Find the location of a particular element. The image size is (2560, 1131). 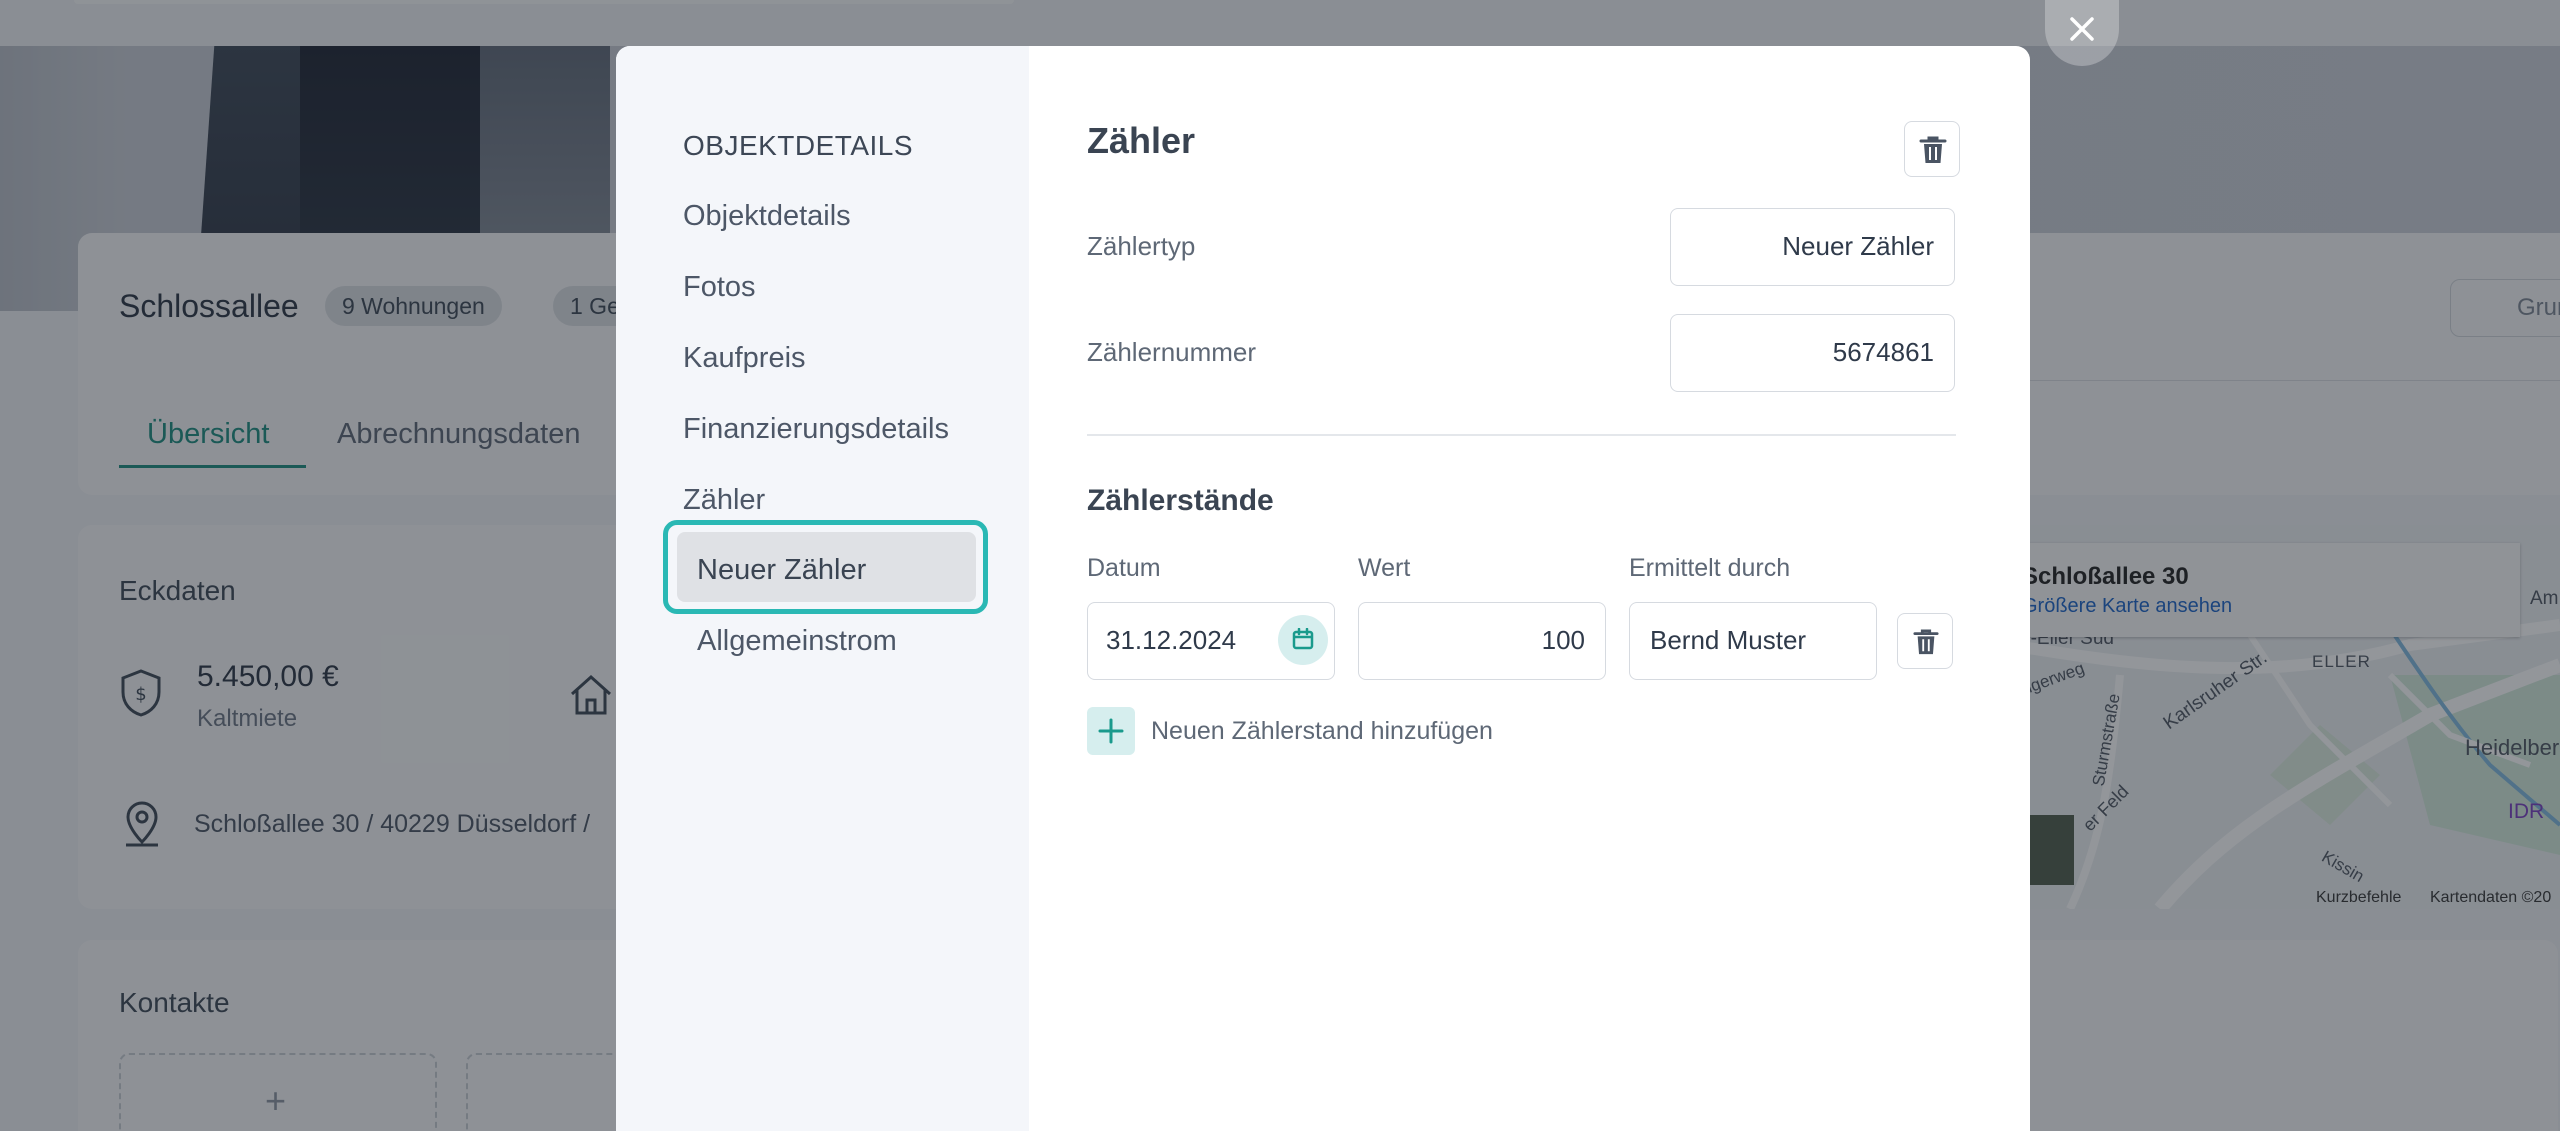

delete-meter-button is located at coordinates (1932, 149).